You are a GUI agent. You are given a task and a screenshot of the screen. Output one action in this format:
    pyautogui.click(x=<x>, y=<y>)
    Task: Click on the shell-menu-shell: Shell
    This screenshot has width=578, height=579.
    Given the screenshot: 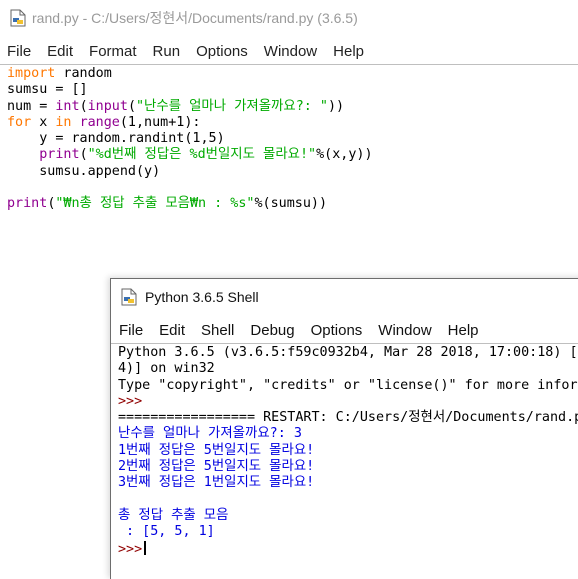 What is the action you would take?
    pyautogui.click(x=217, y=330)
    